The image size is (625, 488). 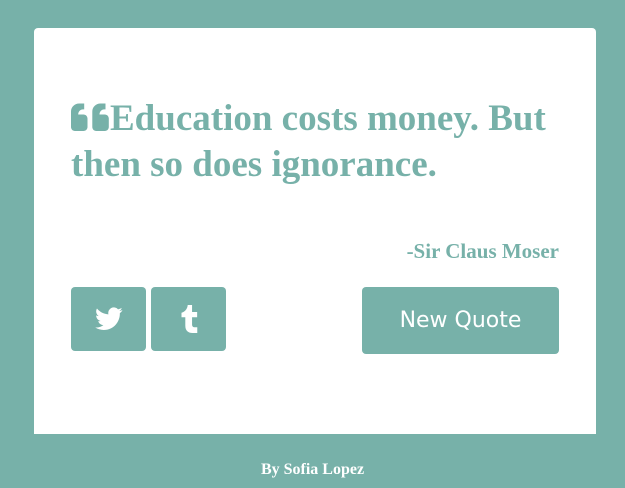 I want to click on tweet-quote-button, so click(x=108, y=319).